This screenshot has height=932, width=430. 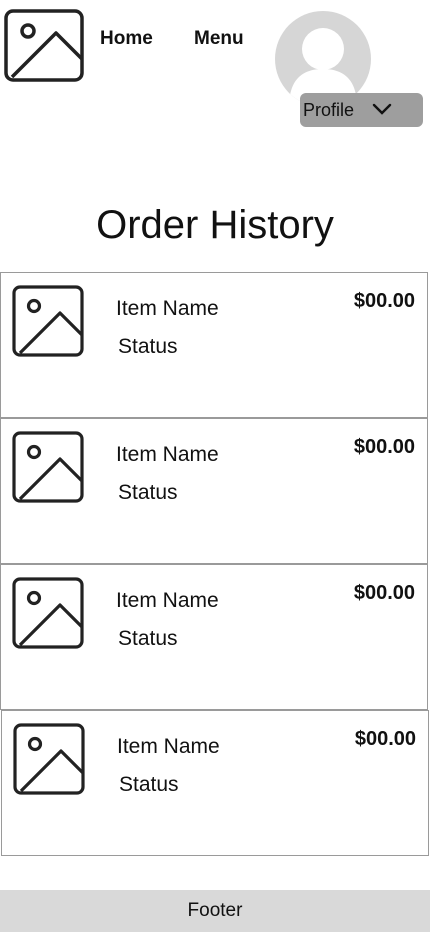 I want to click on nav-home-link: Home, so click(x=126, y=39).